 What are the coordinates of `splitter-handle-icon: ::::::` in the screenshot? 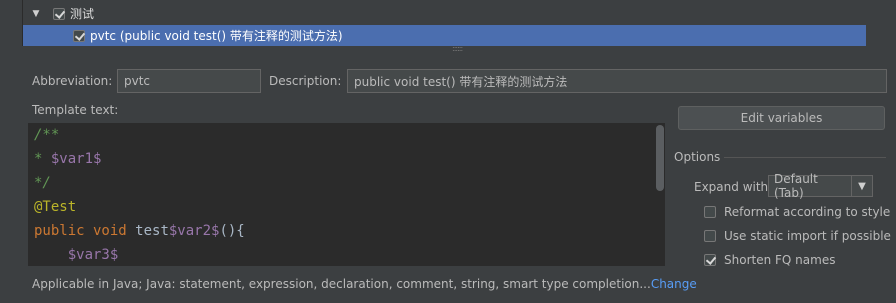 It's located at (460, 49).